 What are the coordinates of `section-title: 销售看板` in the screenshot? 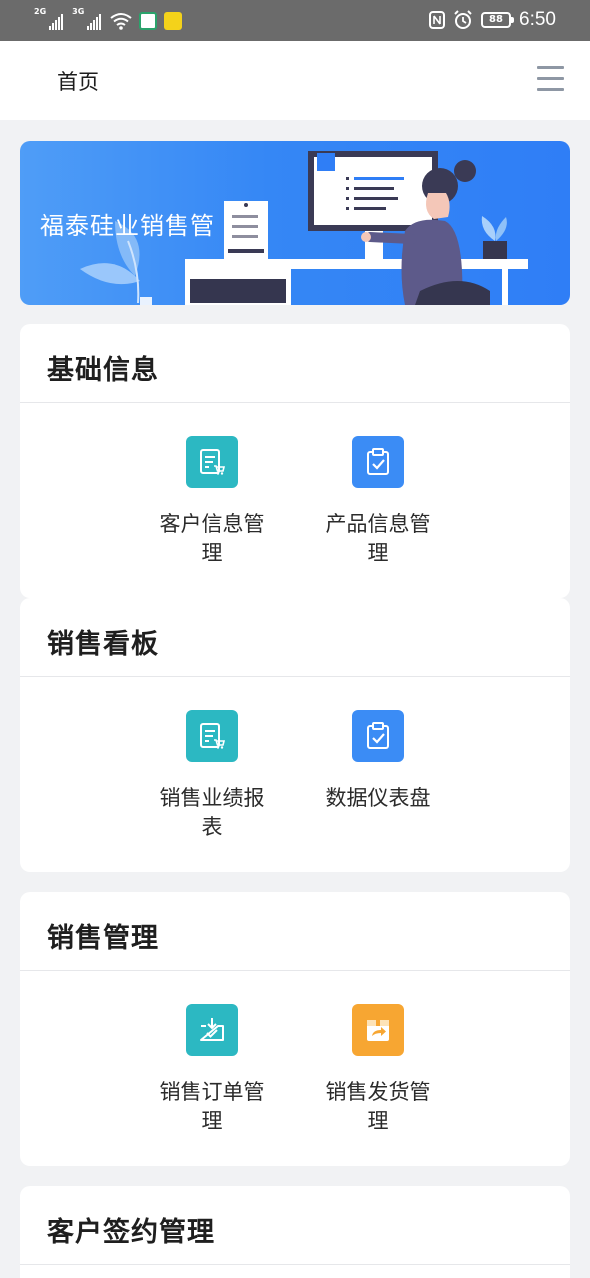 It's located at (103, 644).